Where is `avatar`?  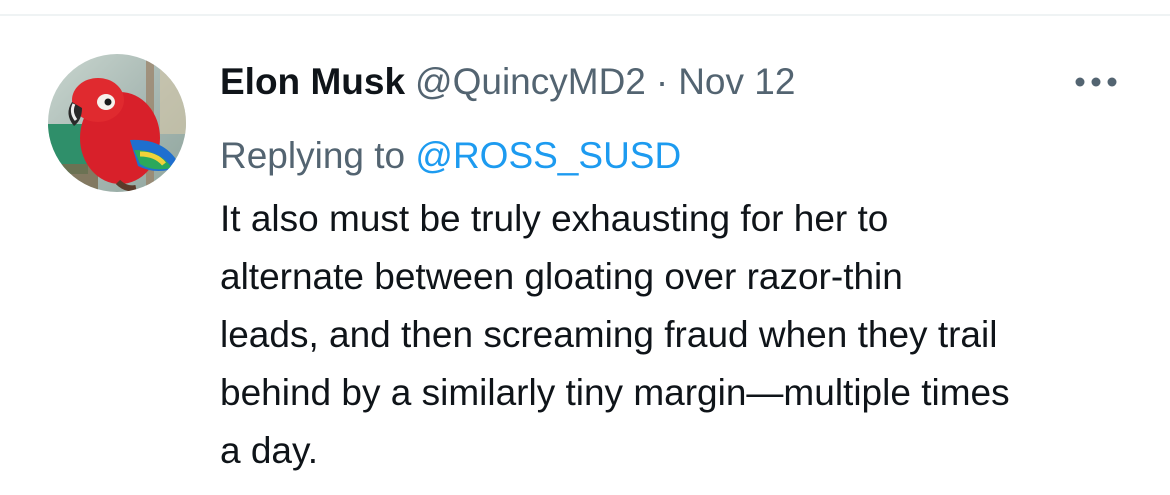
avatar is located at coordinates (117, 123).